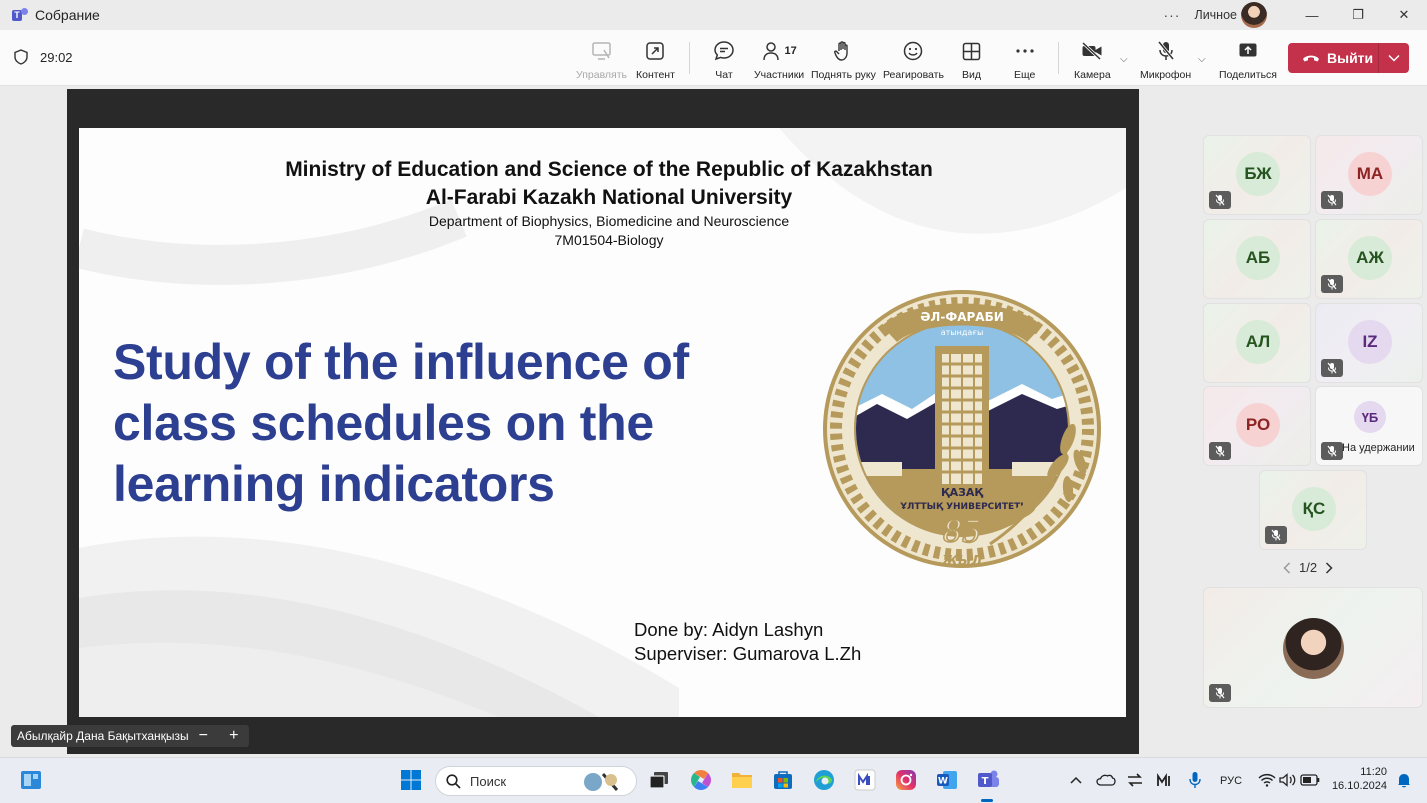  Describe the element at coordinates (779, 75) in the screenshot. I see `participants-label: Участники` at that location.